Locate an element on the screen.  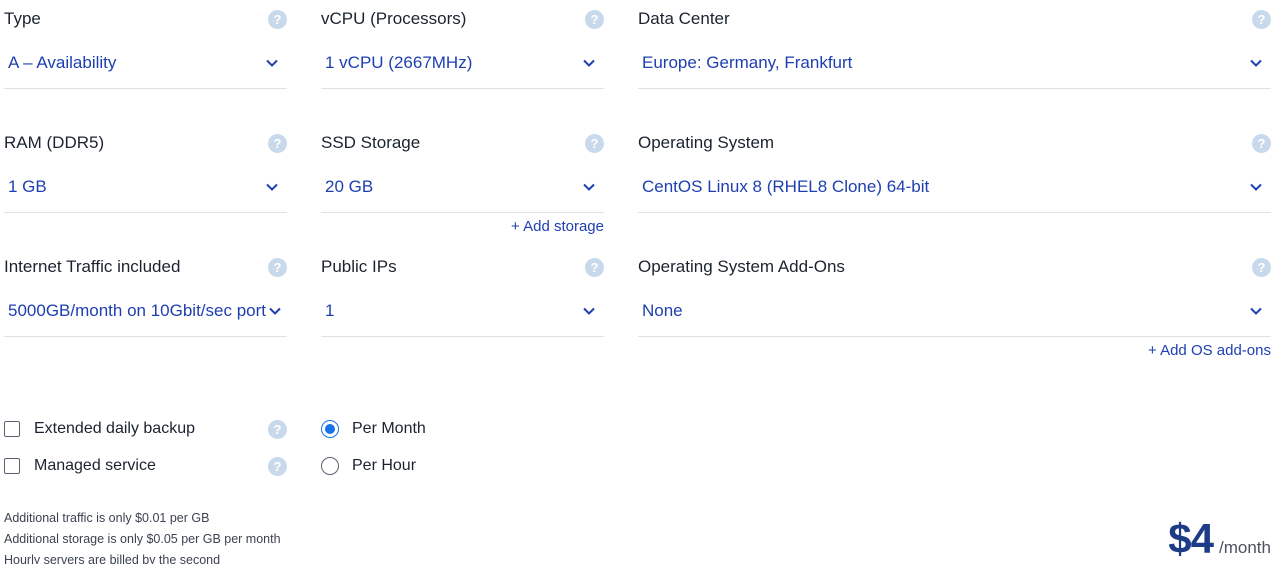
traffic-select: 5000GB/month on 10Gbit/sec port is located at coordinates (145, 311).